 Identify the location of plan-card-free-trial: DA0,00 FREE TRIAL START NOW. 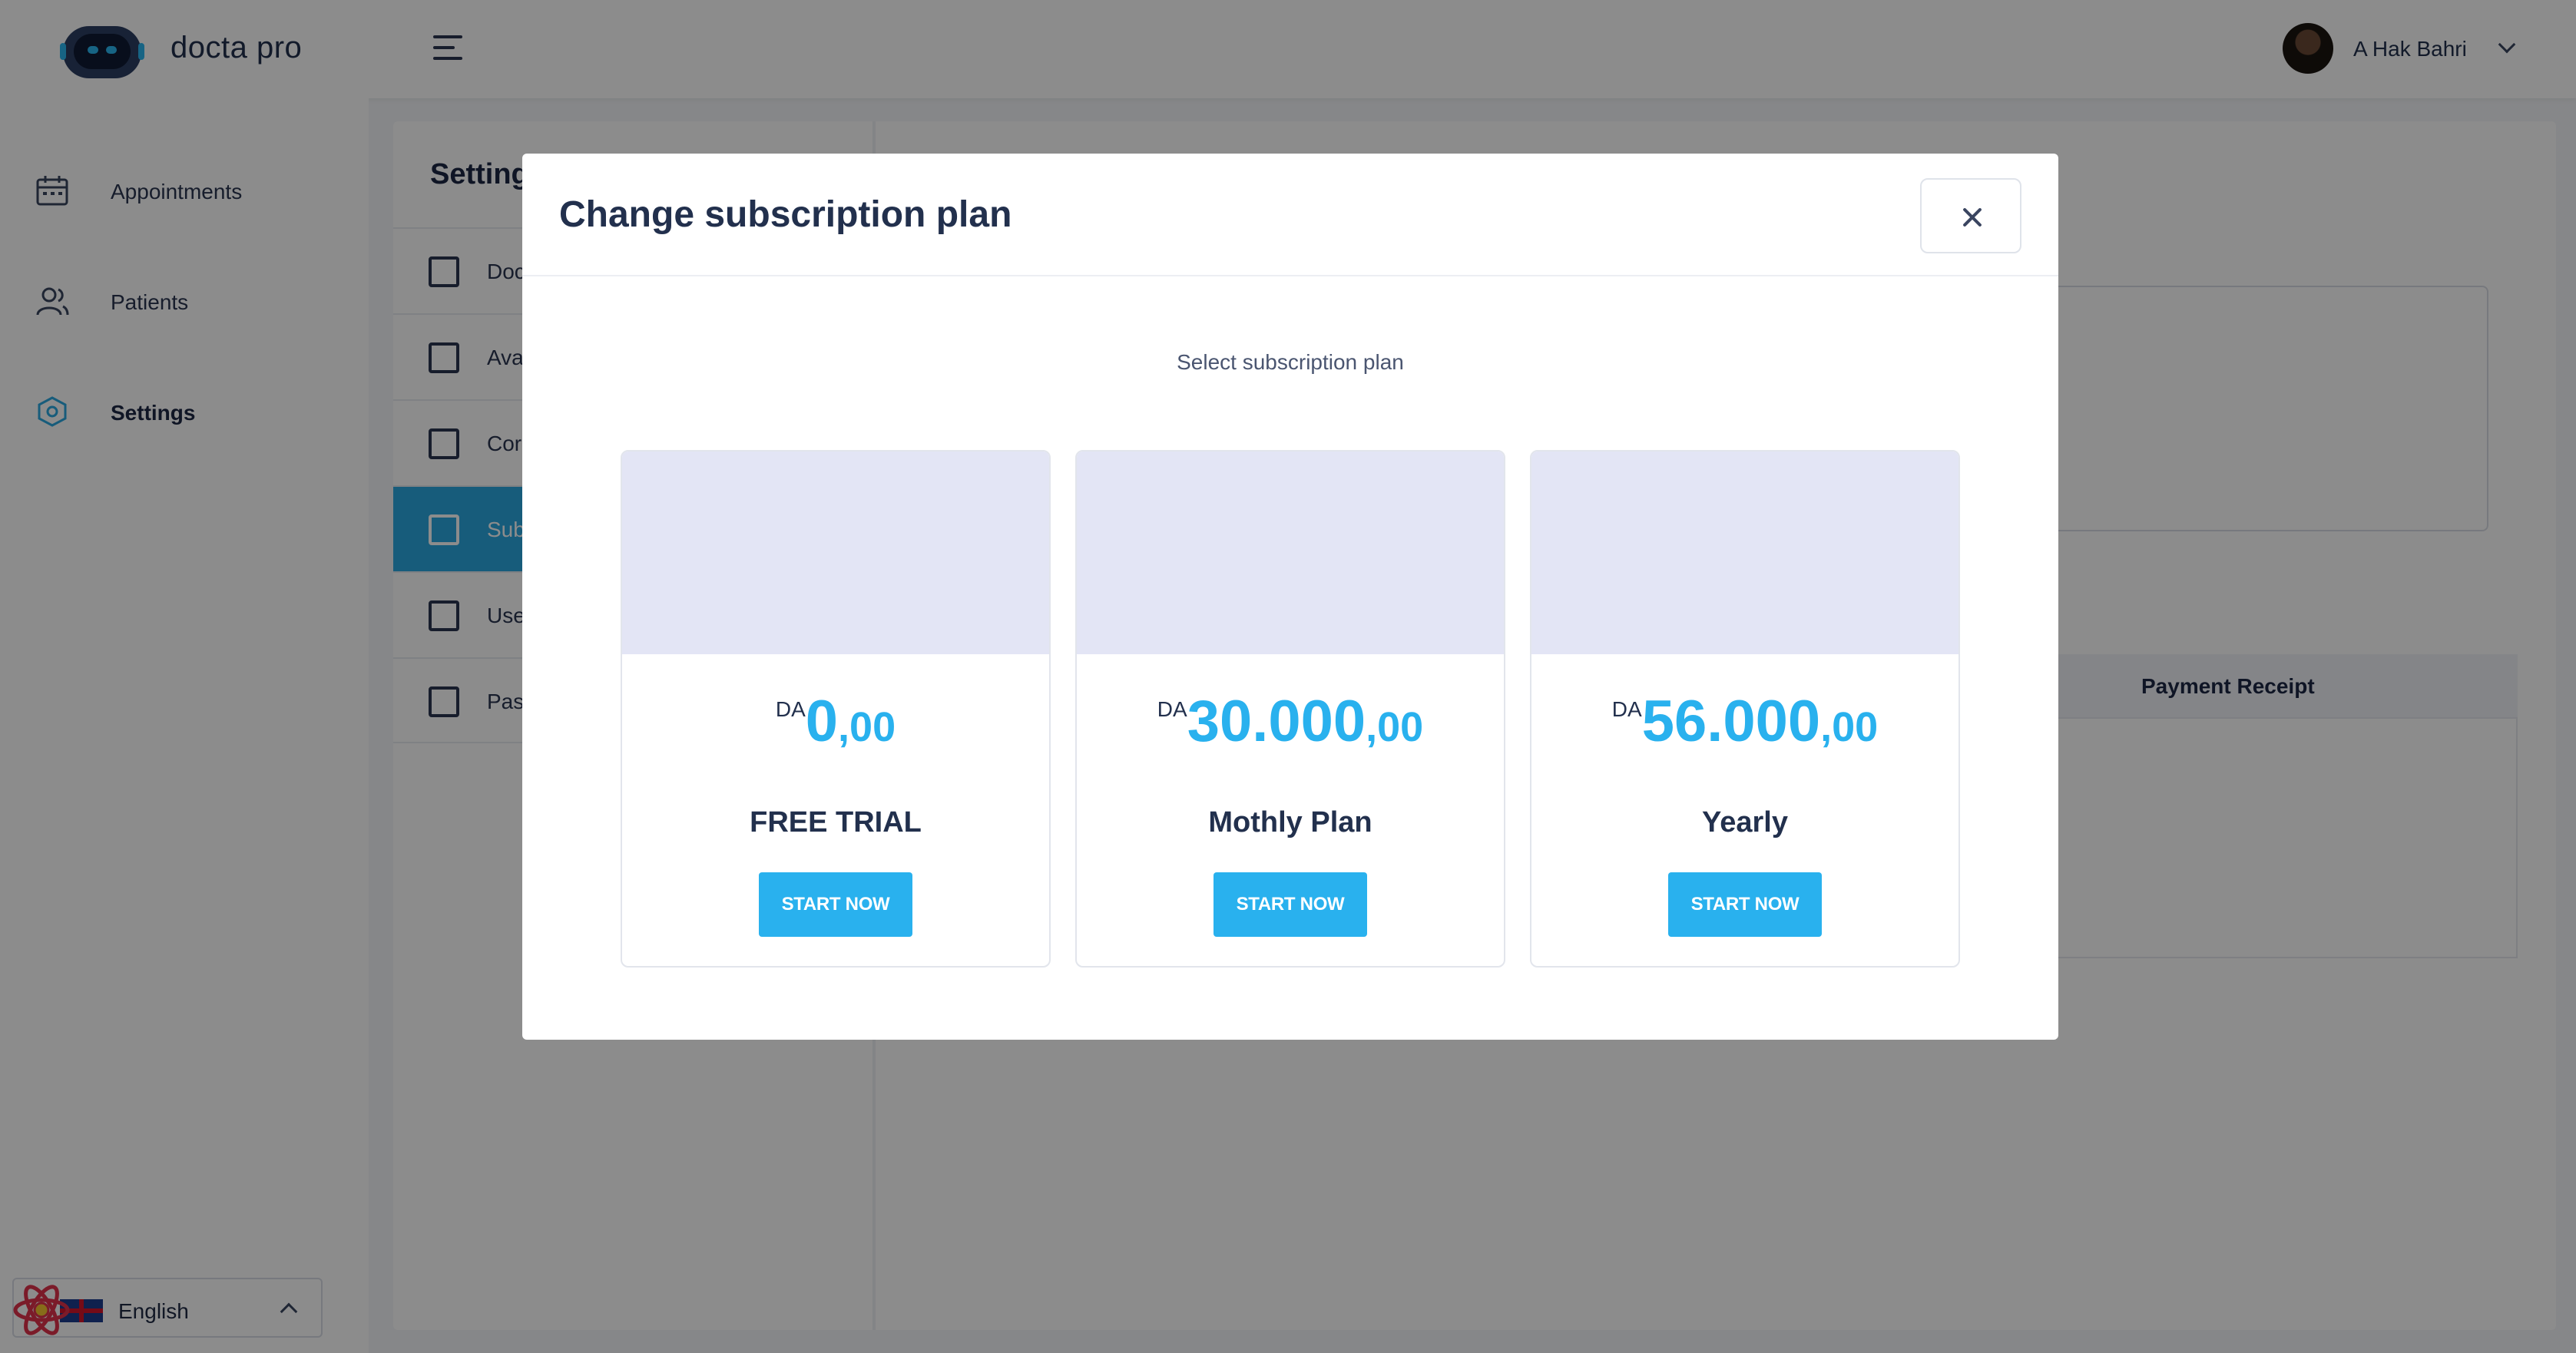
(836, 709).